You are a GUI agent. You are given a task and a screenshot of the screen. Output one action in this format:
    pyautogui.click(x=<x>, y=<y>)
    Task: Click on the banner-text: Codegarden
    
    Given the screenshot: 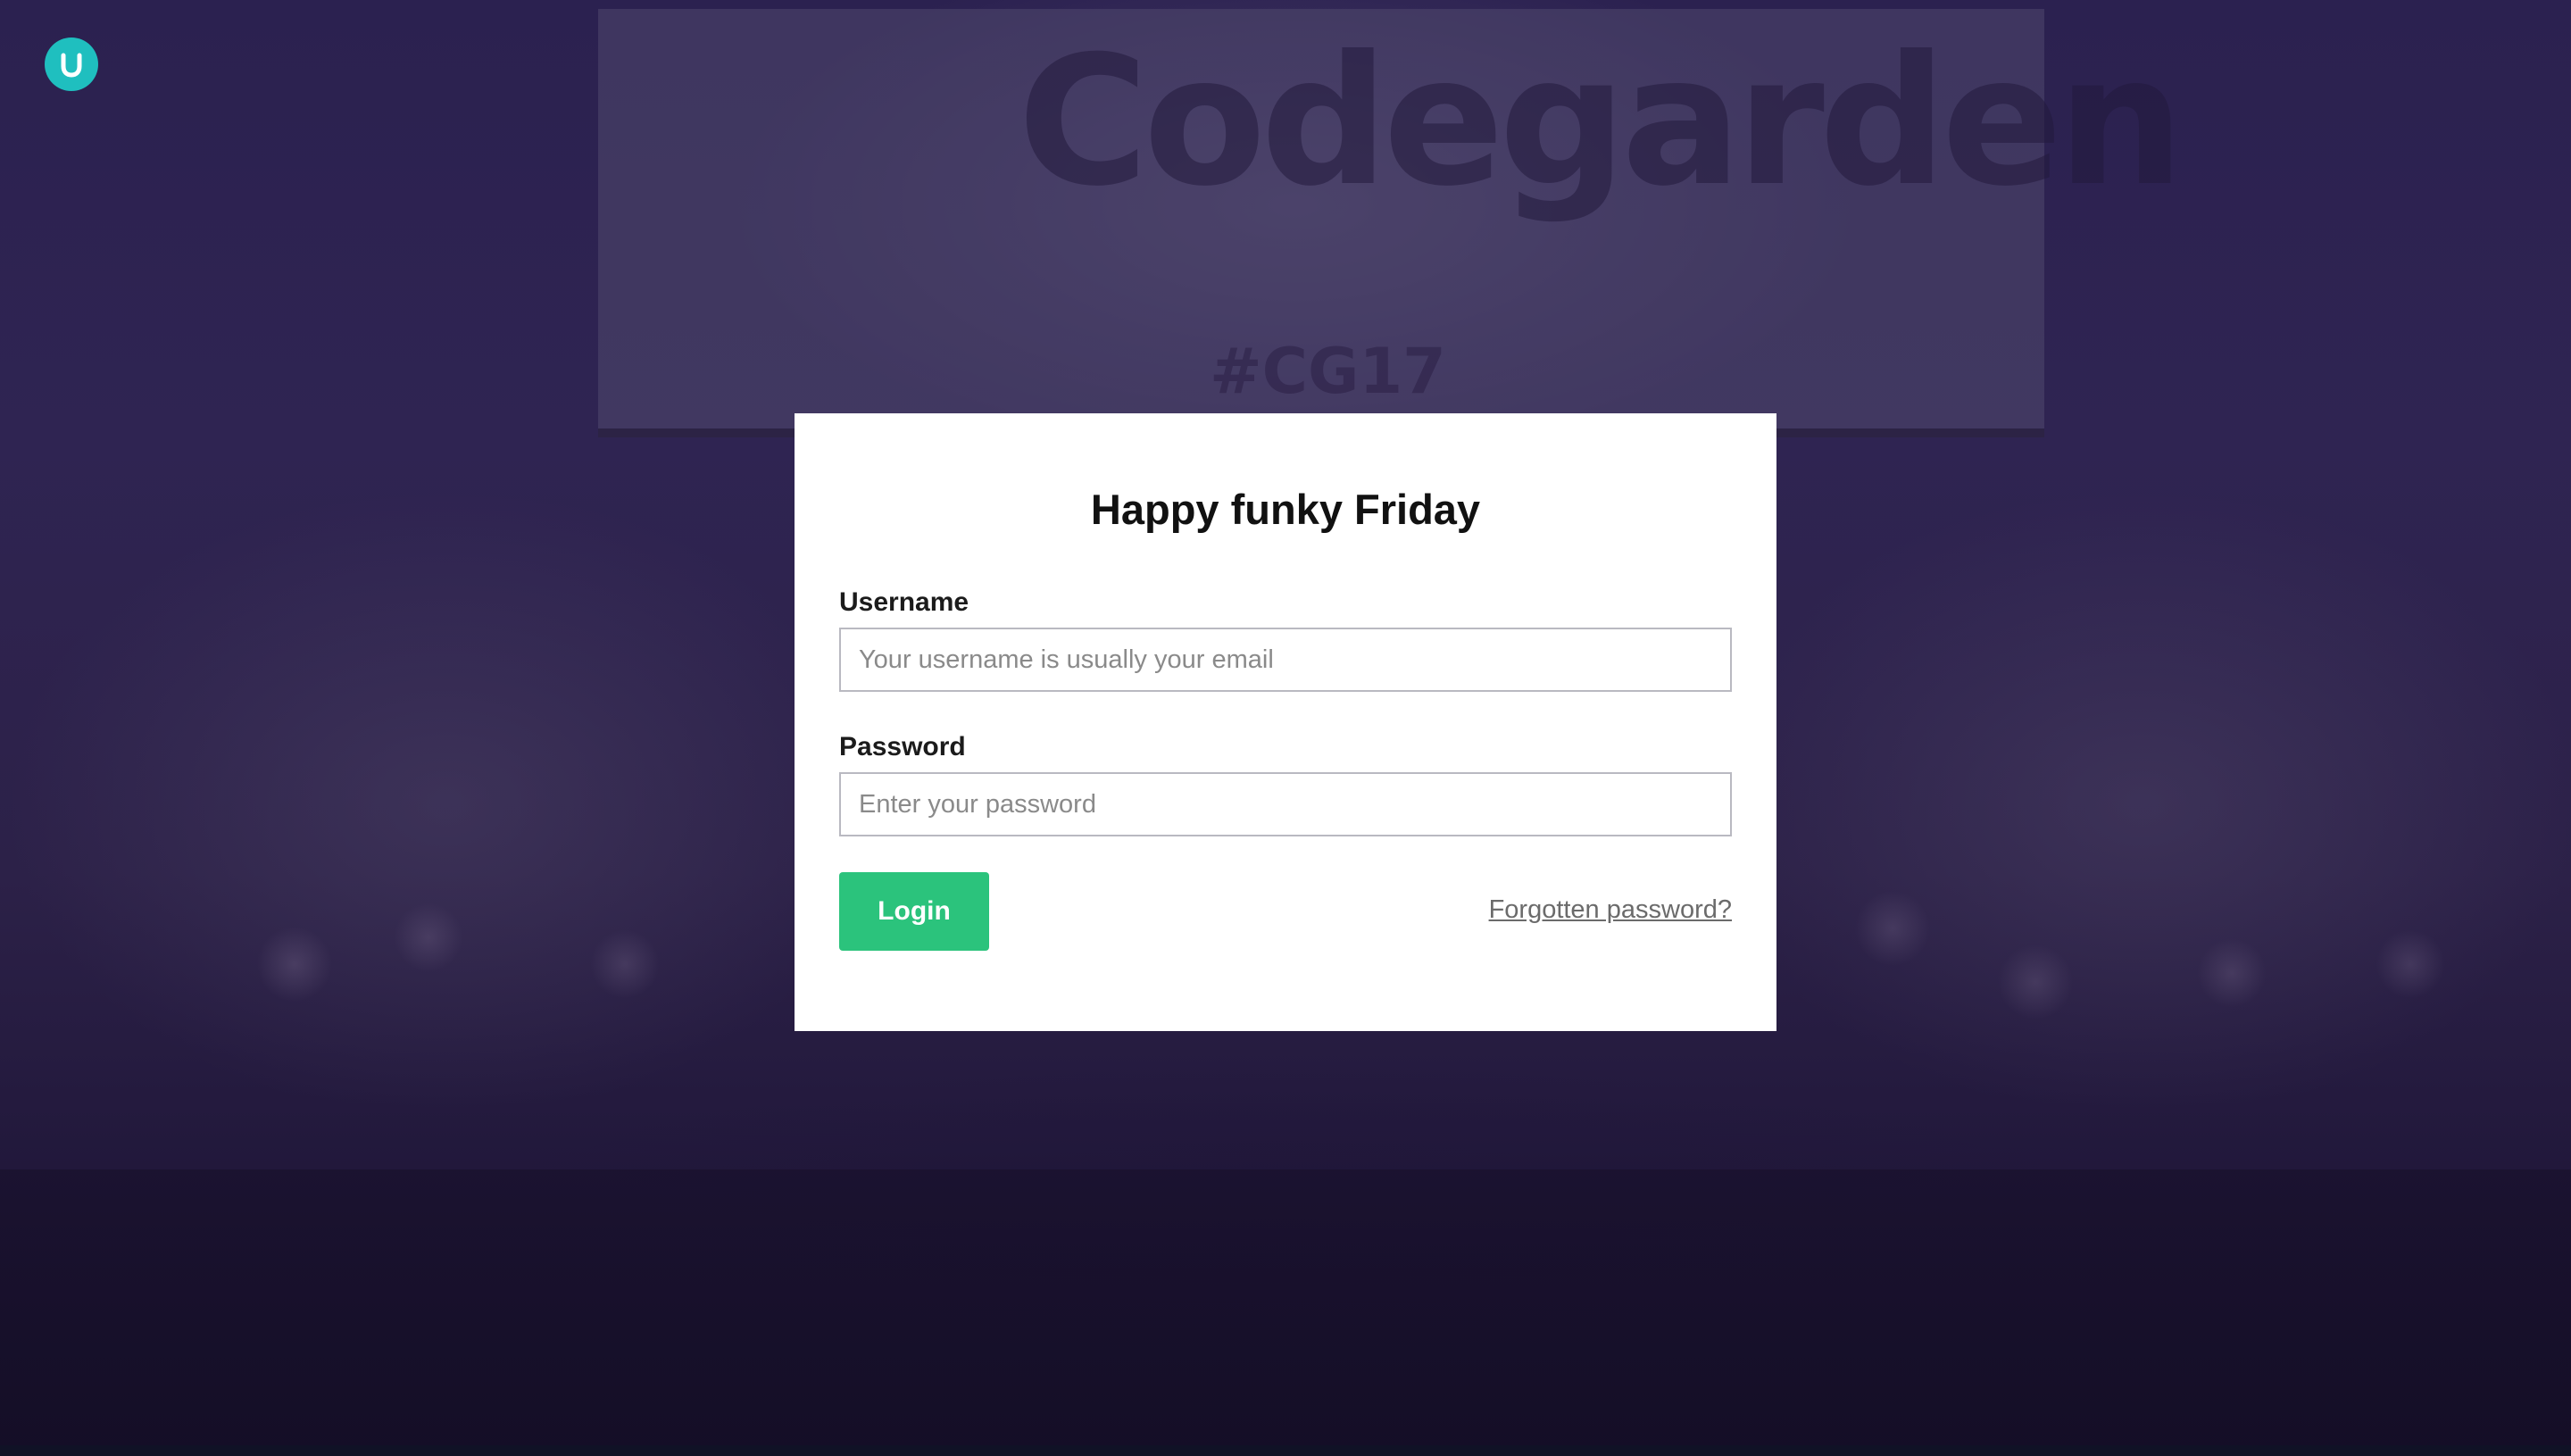 What is the action you would take?
    pyautogui.click(x=1601, y=122)
    